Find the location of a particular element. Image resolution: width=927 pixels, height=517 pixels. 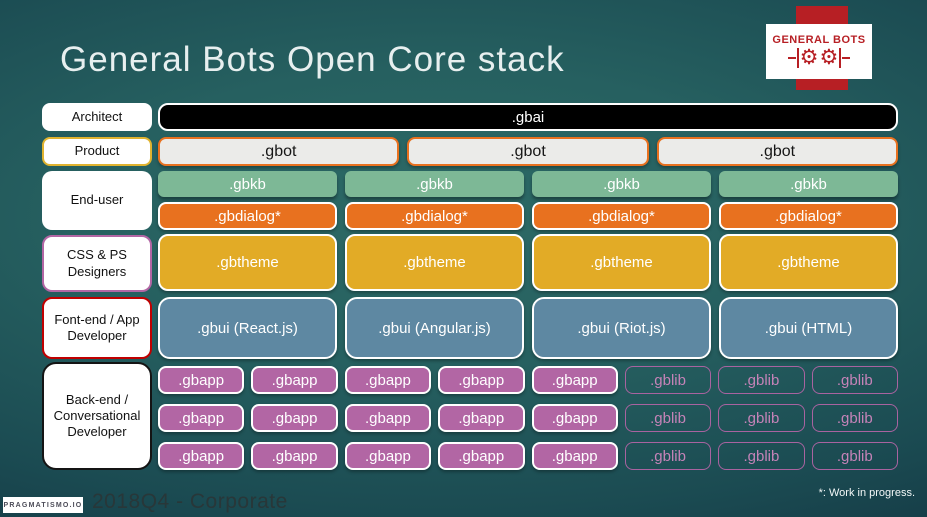

gbui-riot-box: .gbui (Riot.js) is located at coordinates (621, 328).